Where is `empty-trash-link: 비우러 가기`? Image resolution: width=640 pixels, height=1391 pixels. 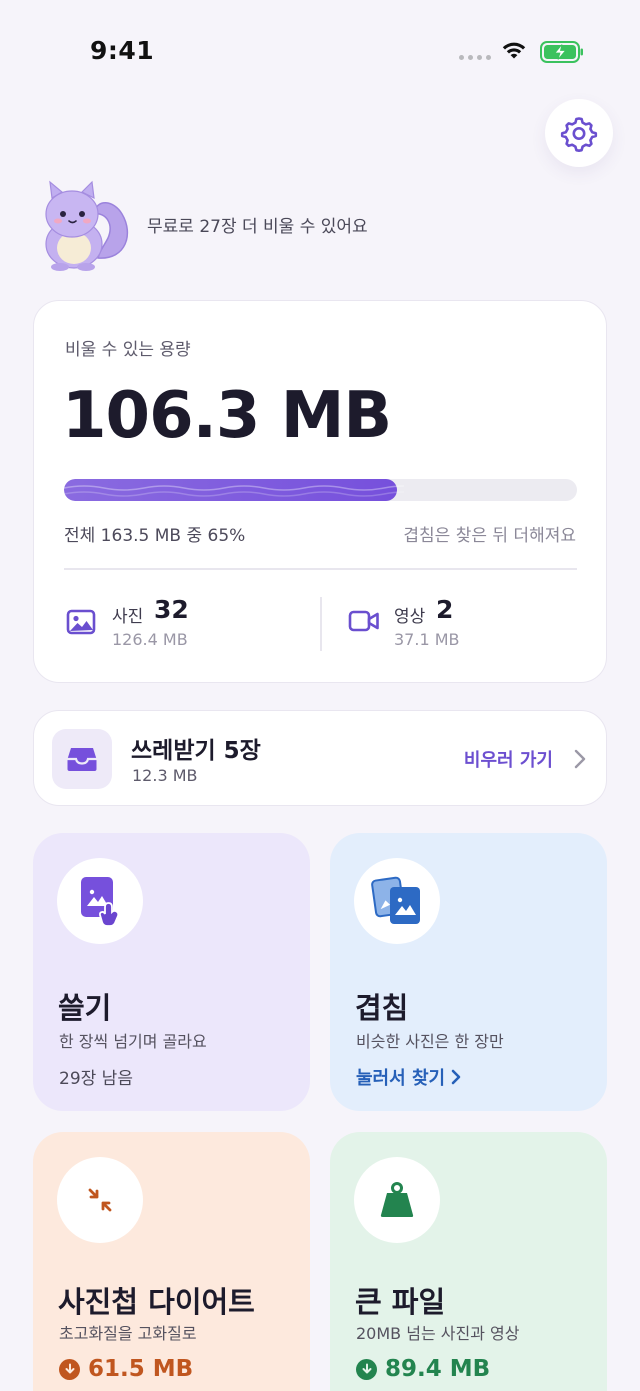 empty-trash-link: 비우러 가기 is located at coordinates (508, 759).